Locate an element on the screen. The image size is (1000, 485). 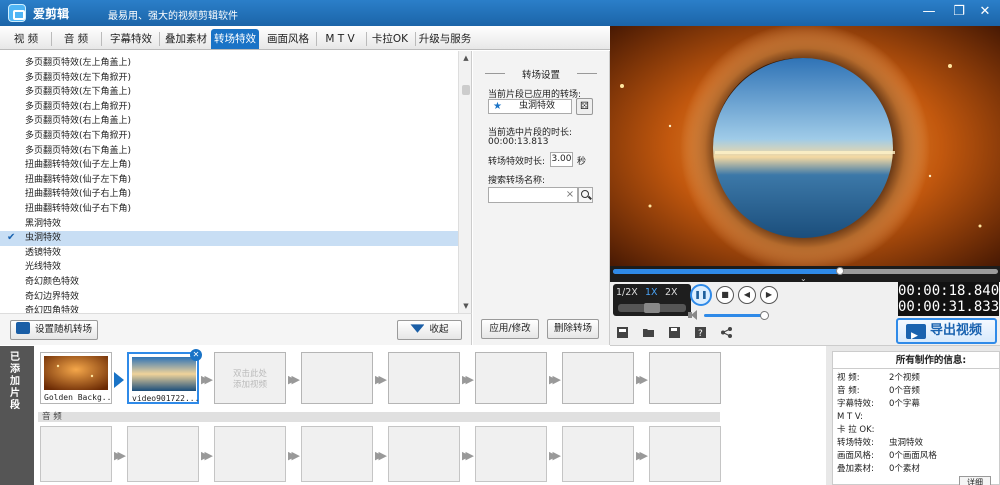
tab-audio: 音 频 is located at coordinates (76, 39).